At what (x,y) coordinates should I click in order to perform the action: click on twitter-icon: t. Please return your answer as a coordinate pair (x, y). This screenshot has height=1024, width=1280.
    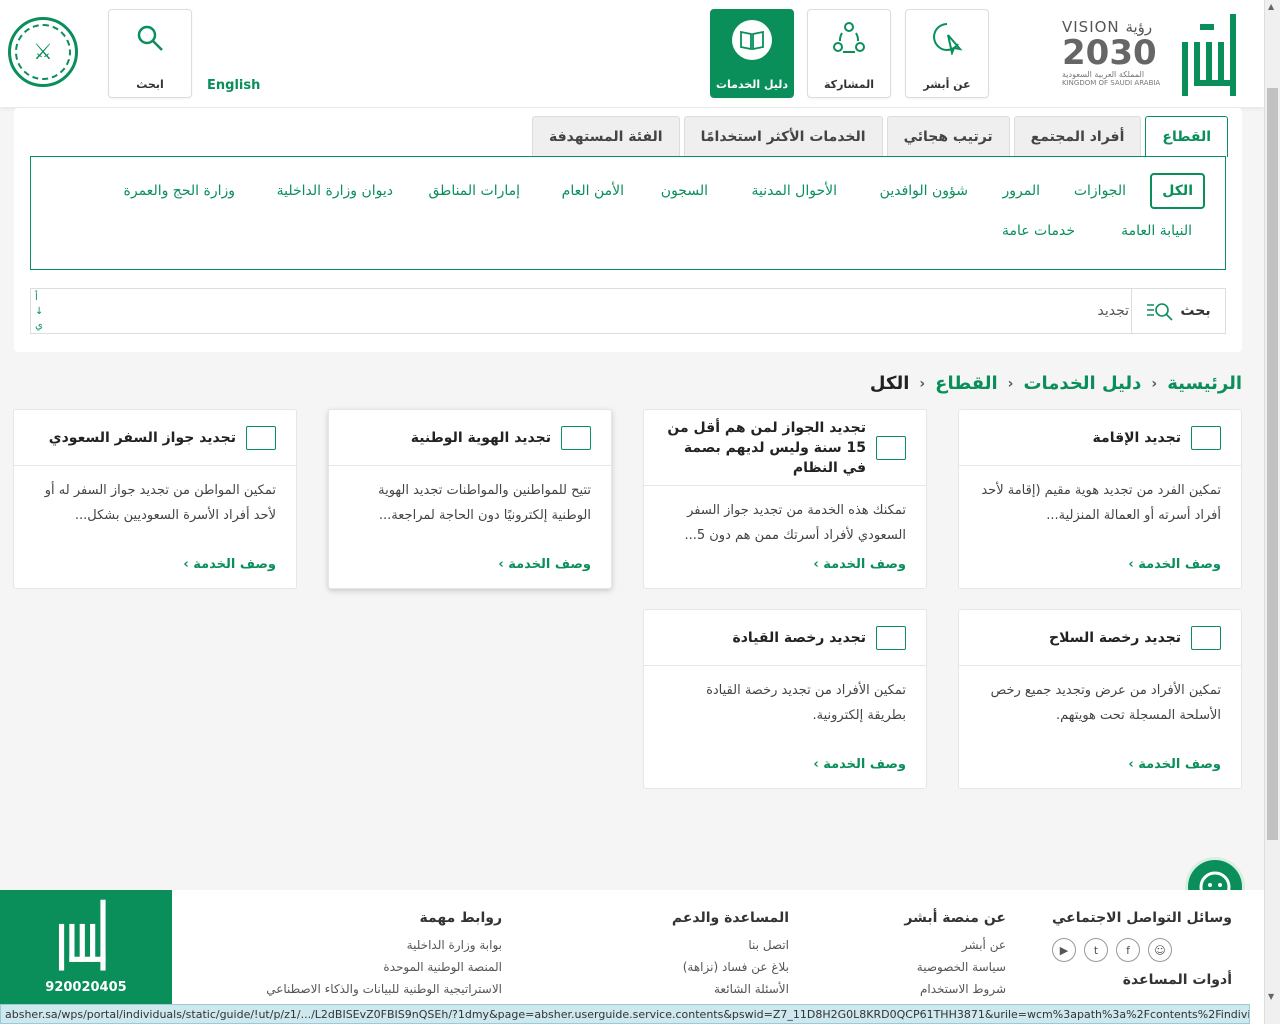
    Looking at the image, I should click on (1096, 950).